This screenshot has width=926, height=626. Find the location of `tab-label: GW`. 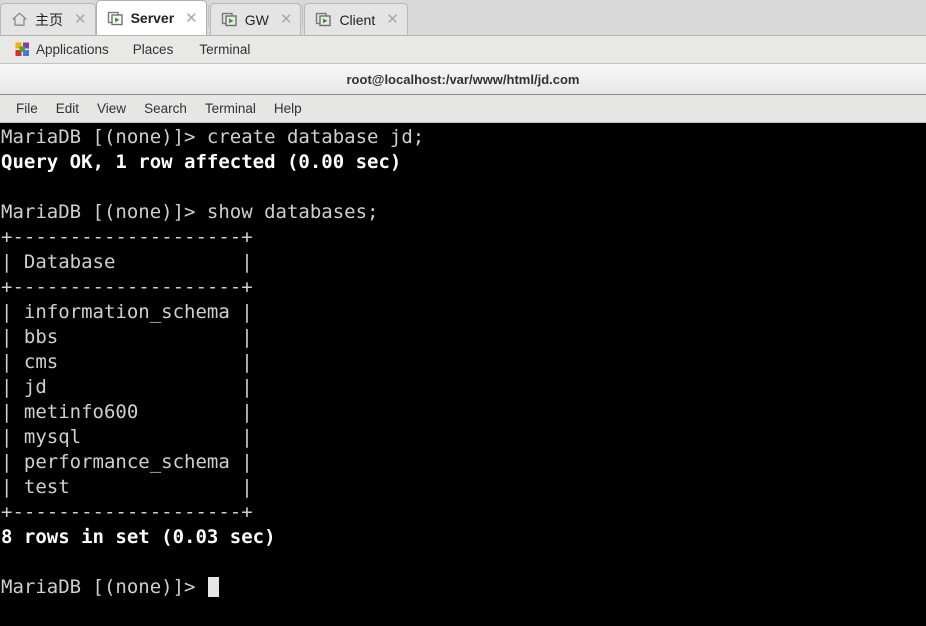

tab-label: GW is located at coordinates (256, 19).